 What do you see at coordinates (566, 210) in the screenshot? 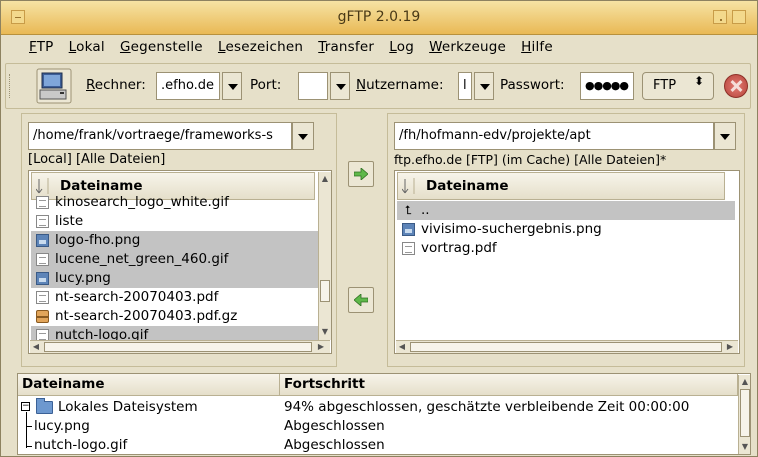
I see `remote-file-row: ⮤..` at bounding box center [566, 210].